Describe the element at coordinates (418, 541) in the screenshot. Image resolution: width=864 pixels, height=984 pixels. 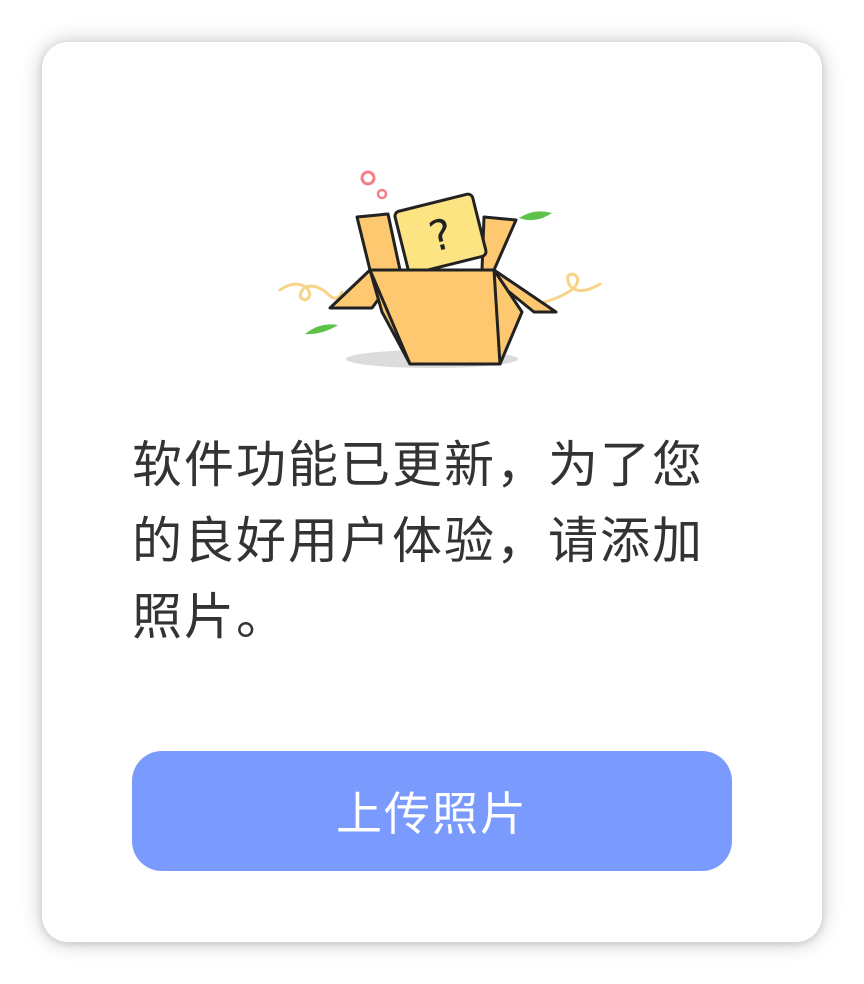
I see `update-message: 软件功能已更新，为了您的良好用户体验，请添加照片。` at that location.